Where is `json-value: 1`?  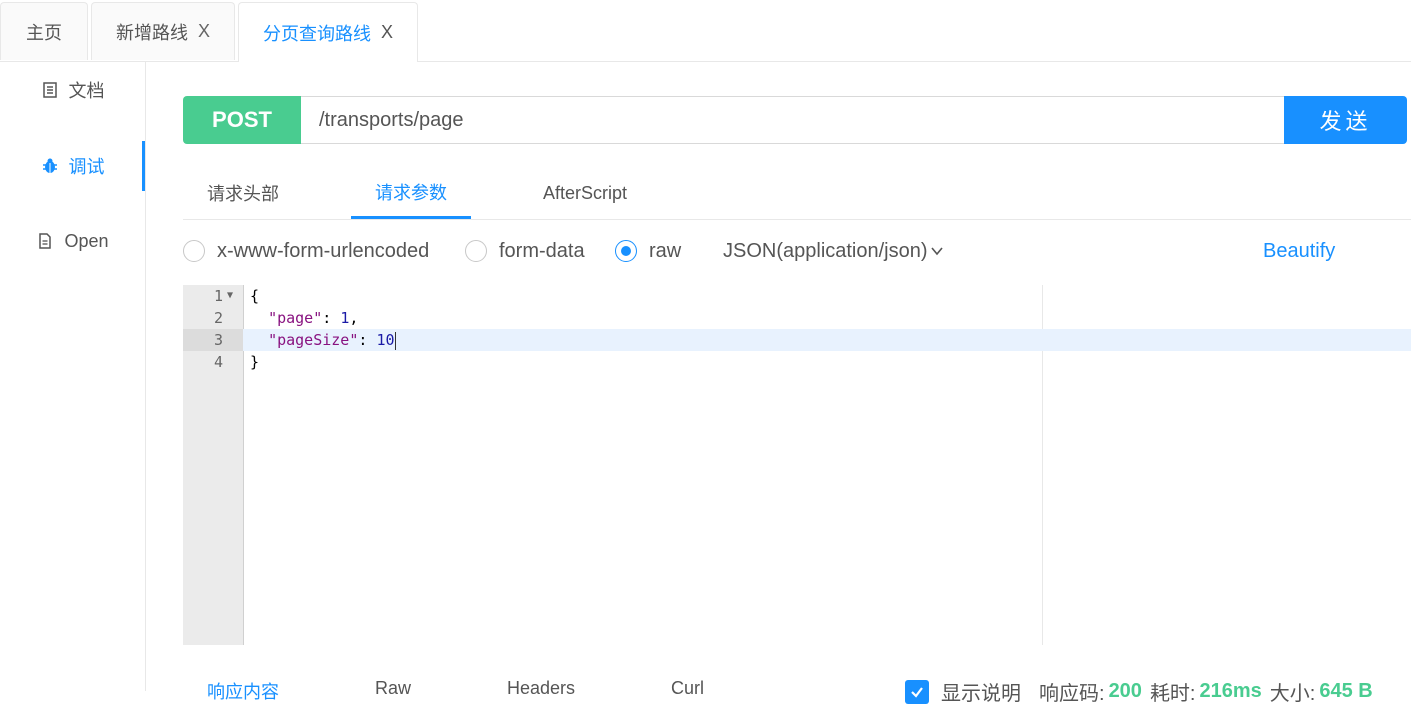
json-value: 1 is located at coordinates (345, 318).